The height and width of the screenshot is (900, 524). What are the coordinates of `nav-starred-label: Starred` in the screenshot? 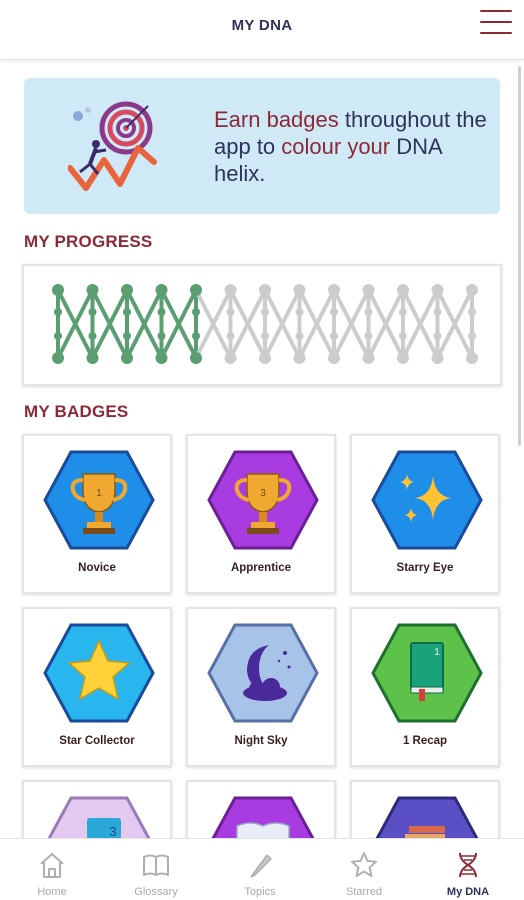 It's located at (364, 892).